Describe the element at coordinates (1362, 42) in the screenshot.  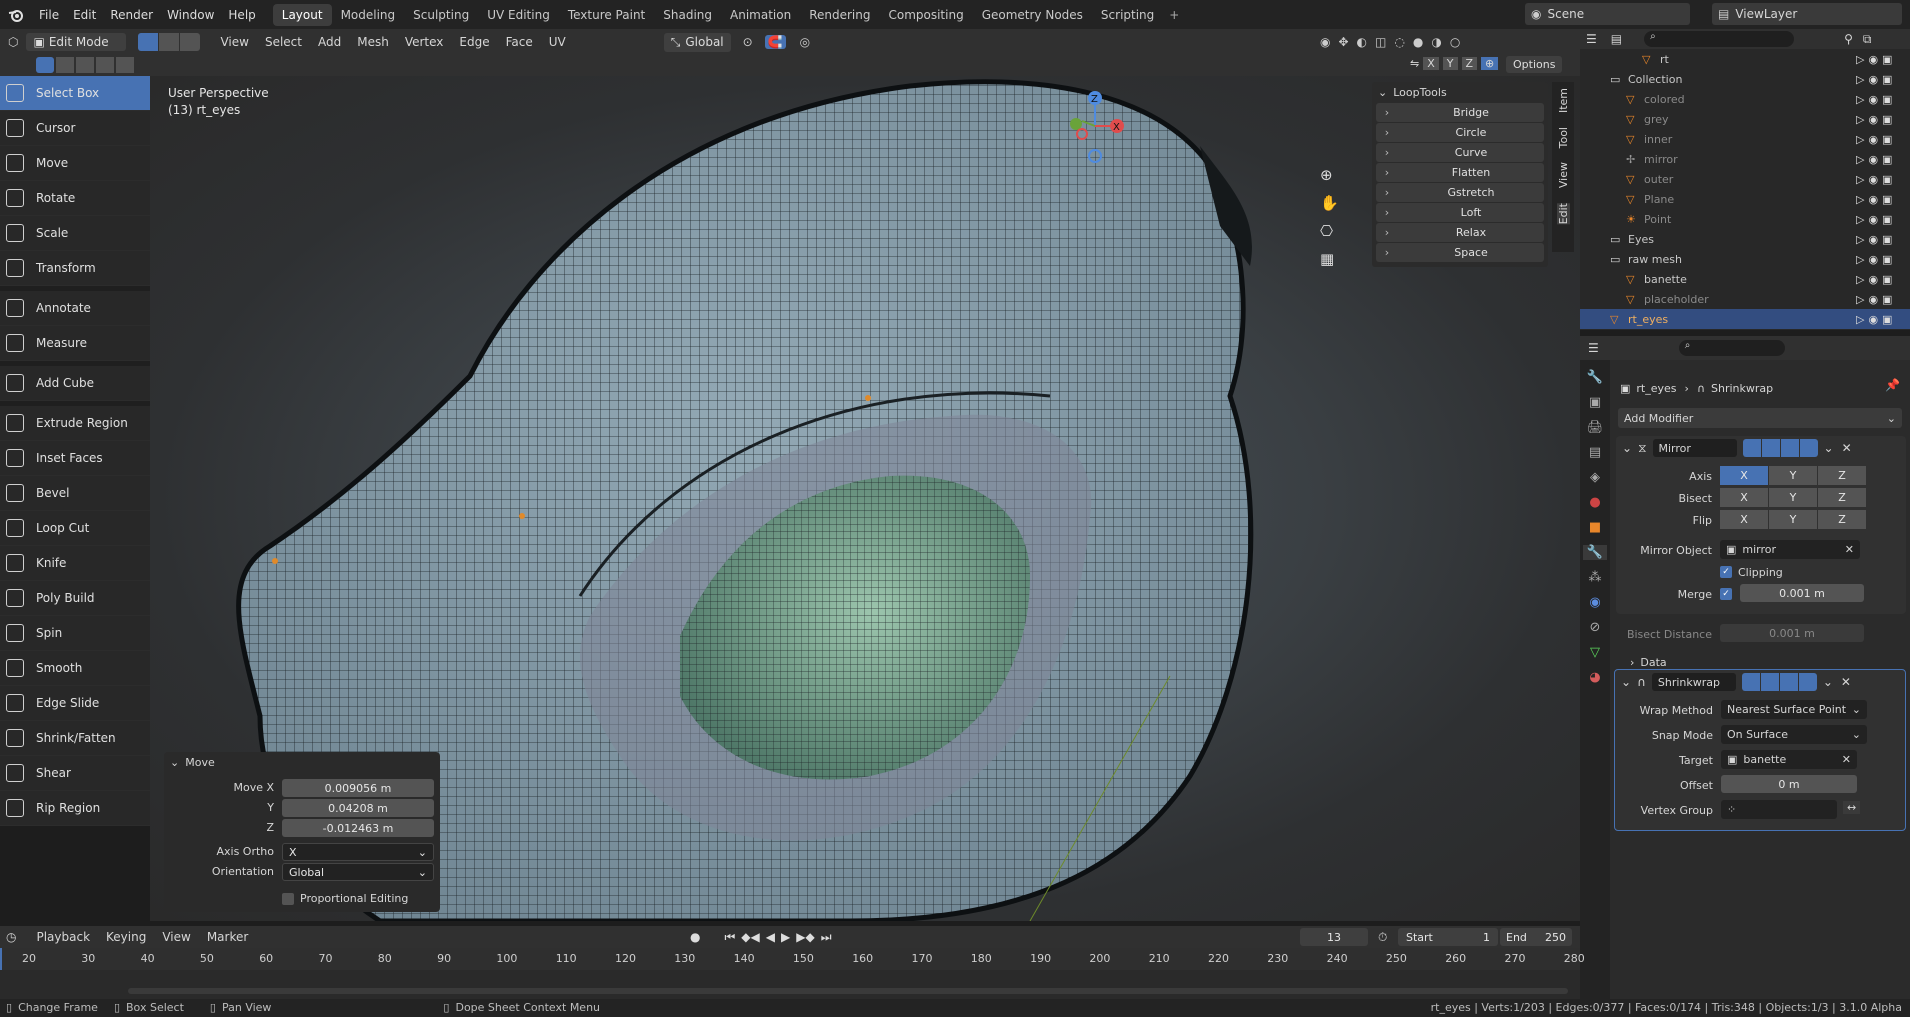
I see `overlay-icon: ◐` at that location.